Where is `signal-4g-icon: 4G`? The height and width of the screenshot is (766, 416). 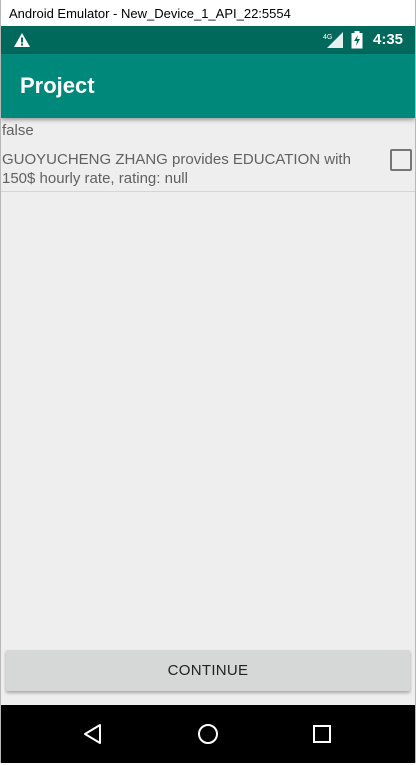
signal-4g-icon: 4G is located at coordinates (333, 40).